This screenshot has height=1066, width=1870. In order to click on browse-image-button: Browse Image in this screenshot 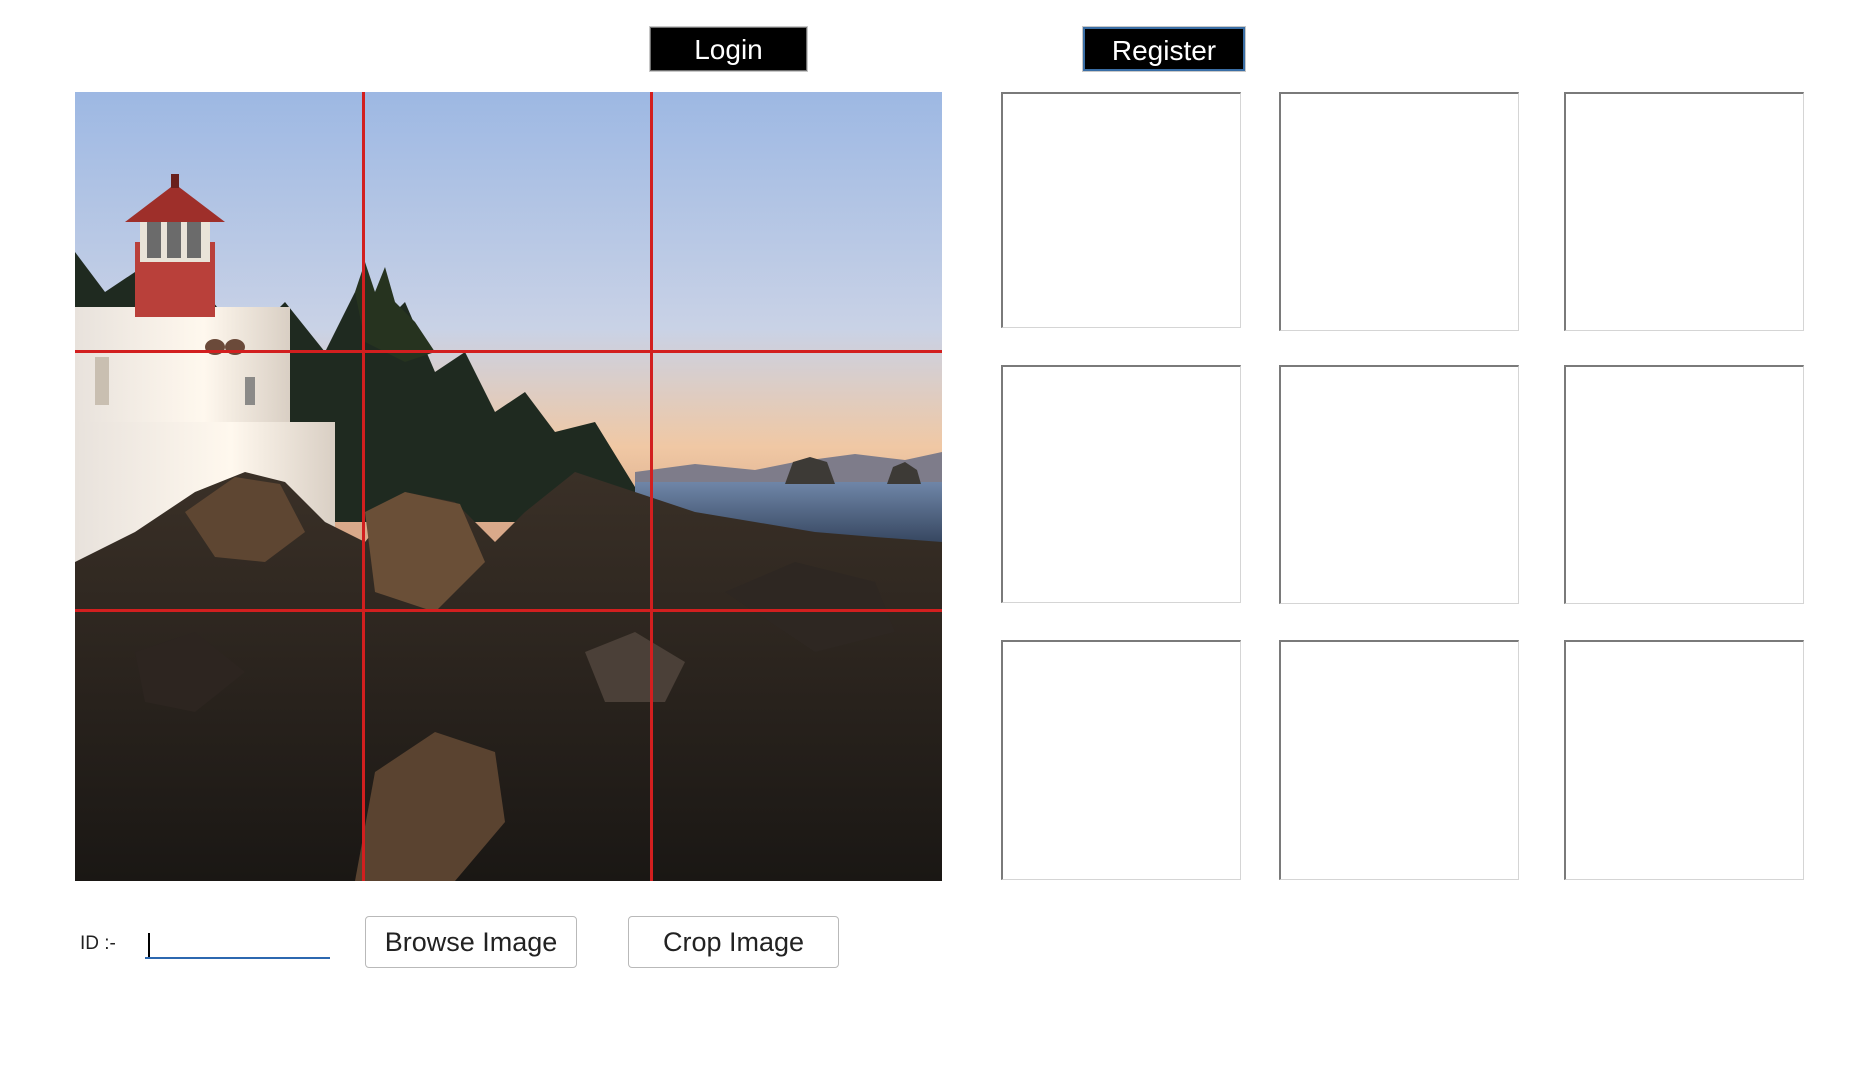, I will do `click(471, 942)`.